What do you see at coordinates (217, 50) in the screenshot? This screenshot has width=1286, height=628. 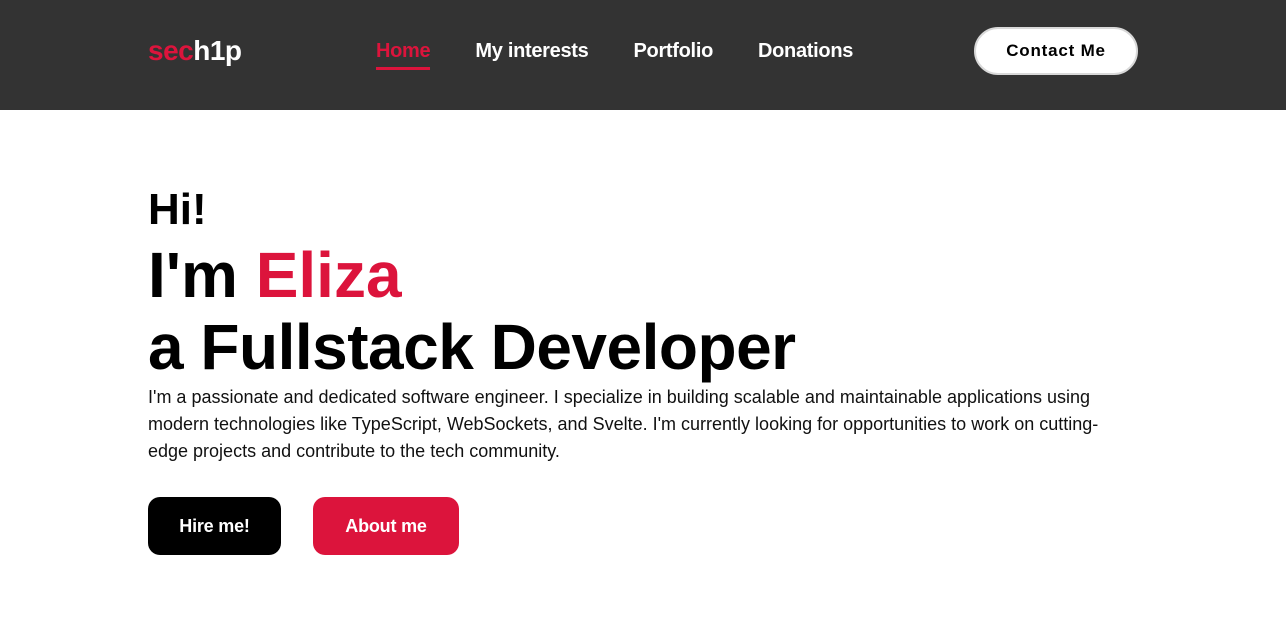 I see `logo-text: h1p` at bounding box center [217, 50].